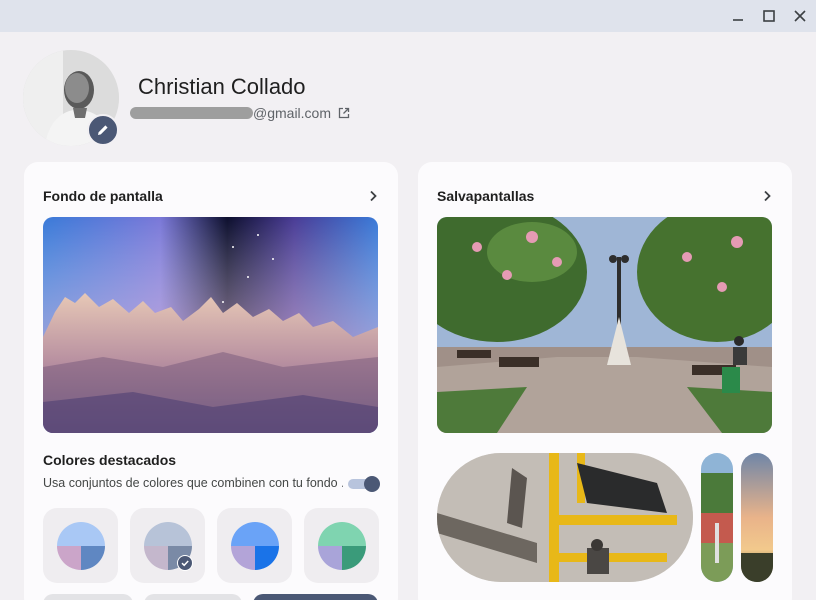 The image size is (816, 600). I want to click on close-icon, so click(800, 16).